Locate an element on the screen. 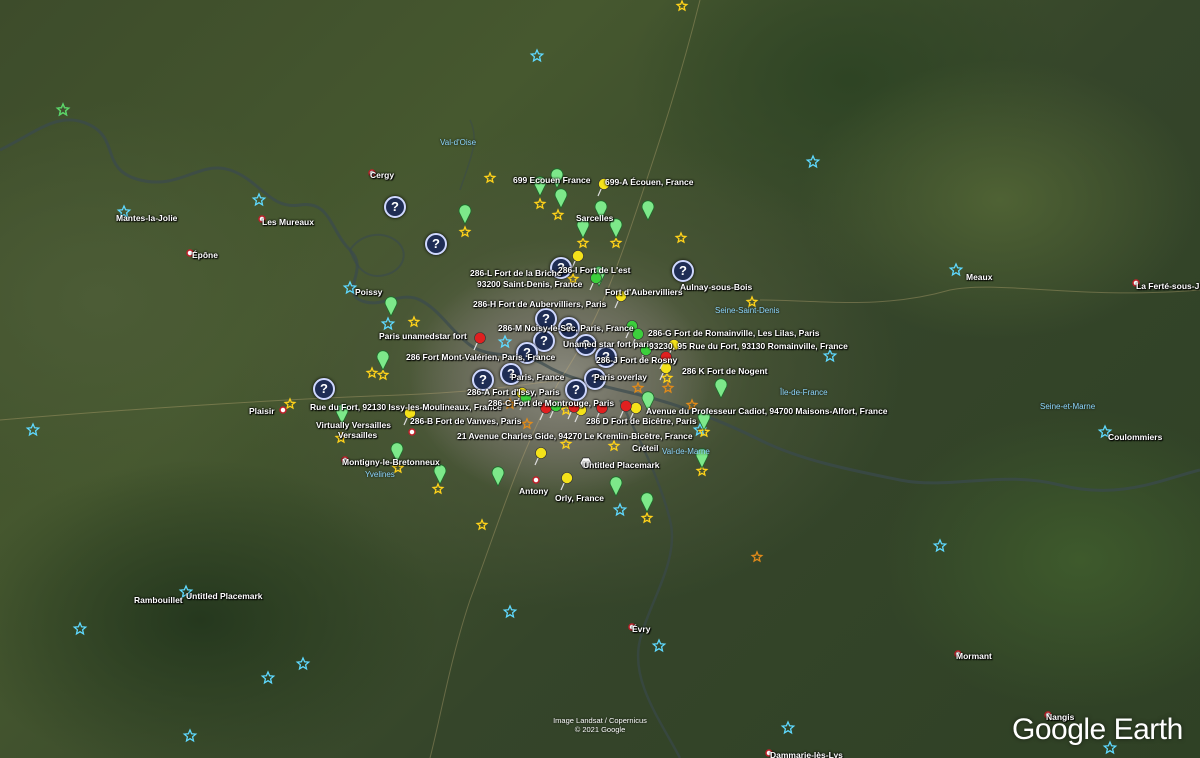 The height and width of the screenshot is (758, 1200). city-label: Orly, France is located at coordinates (579, 498).